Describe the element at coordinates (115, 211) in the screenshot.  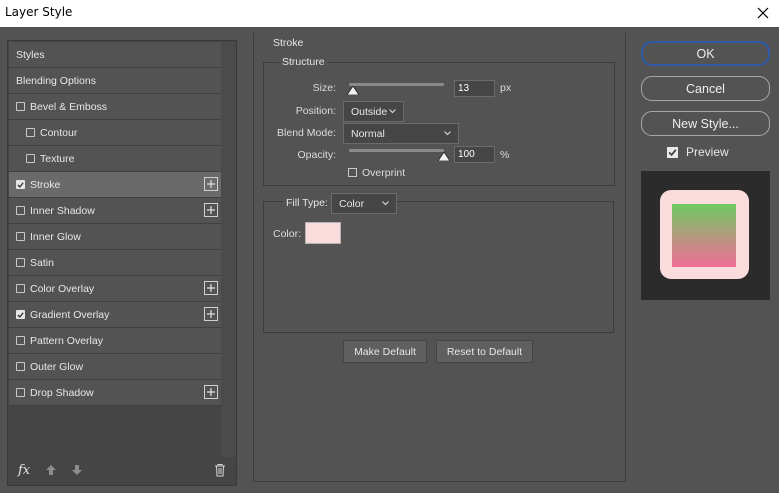
I see `inner-shadow-item: Inner Shadow` at that location.